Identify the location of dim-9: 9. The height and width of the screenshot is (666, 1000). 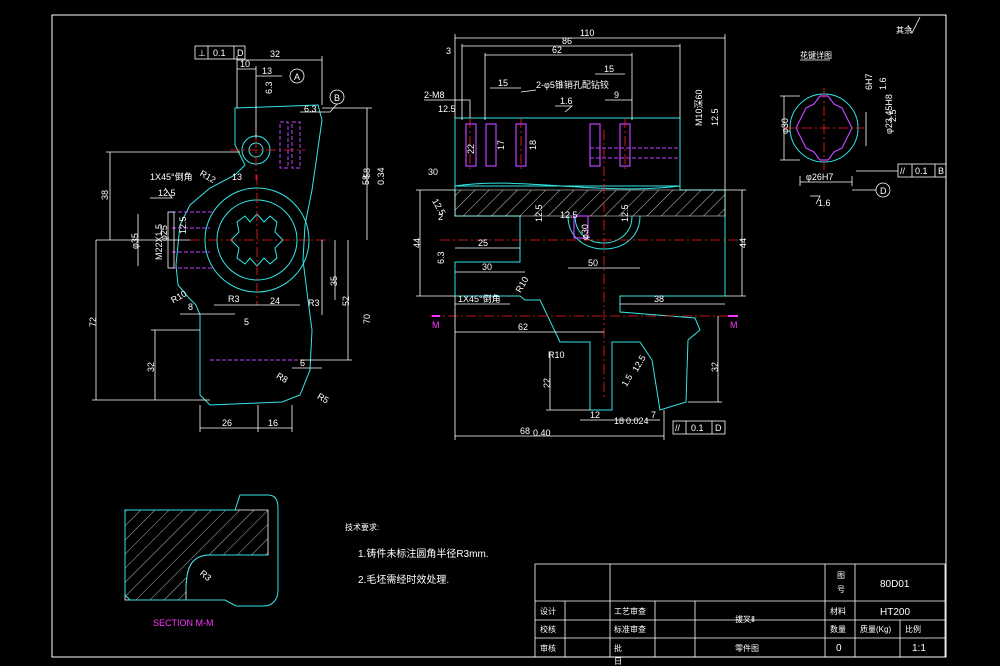
(616, 95).